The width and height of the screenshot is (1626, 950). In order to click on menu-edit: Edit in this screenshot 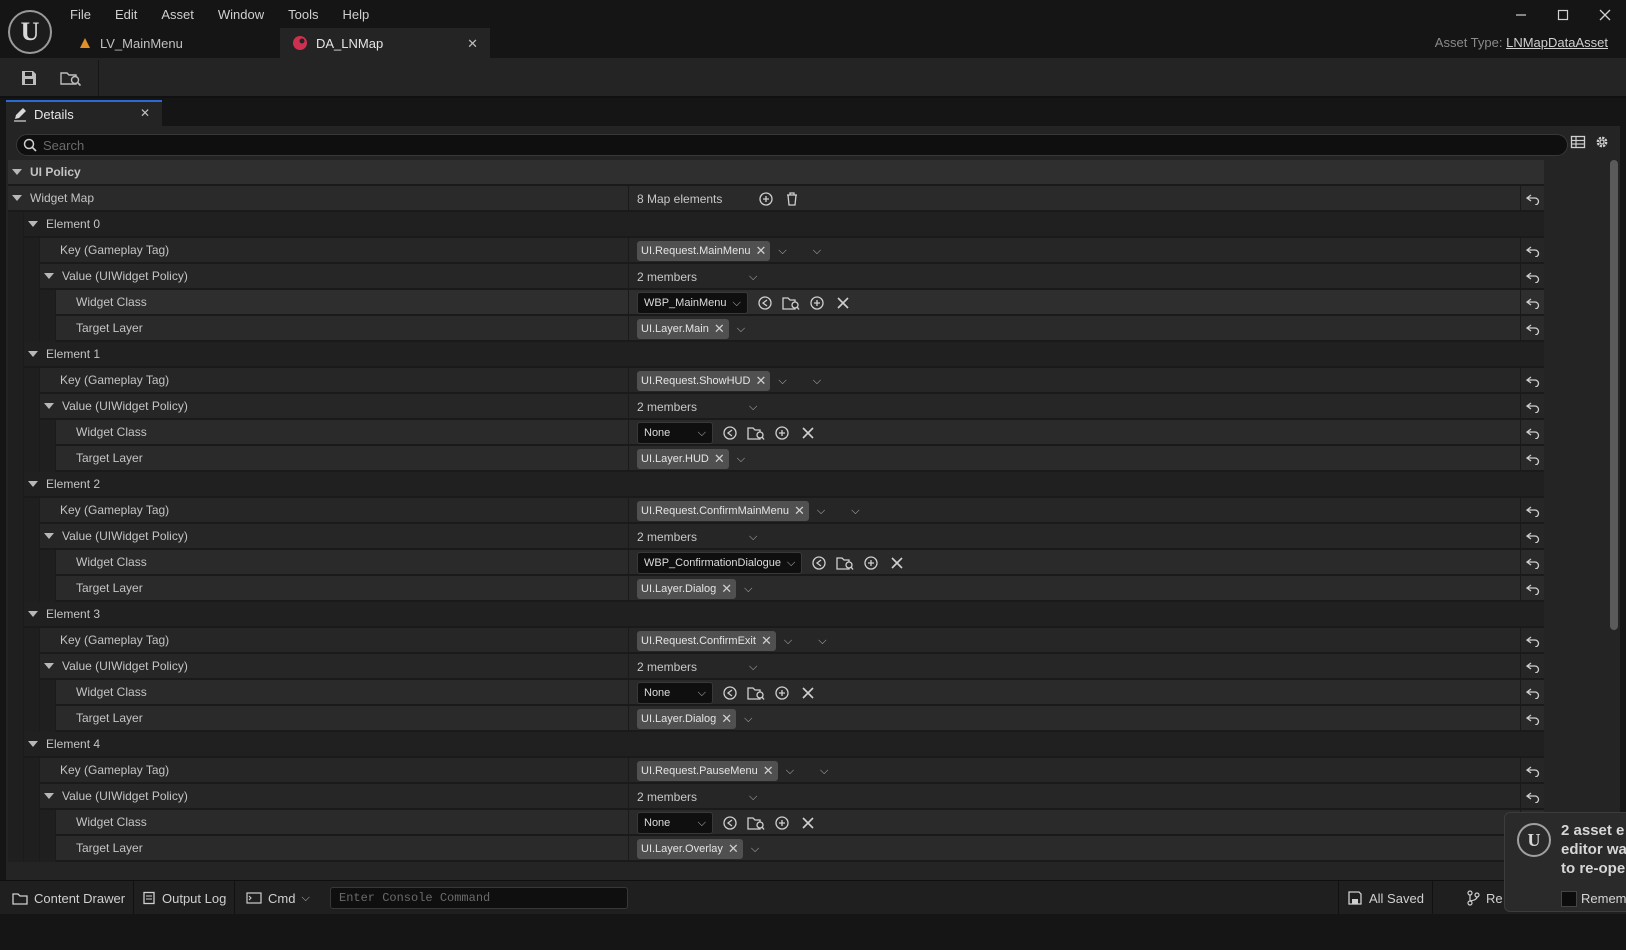, I will do `click(126, 15)`.